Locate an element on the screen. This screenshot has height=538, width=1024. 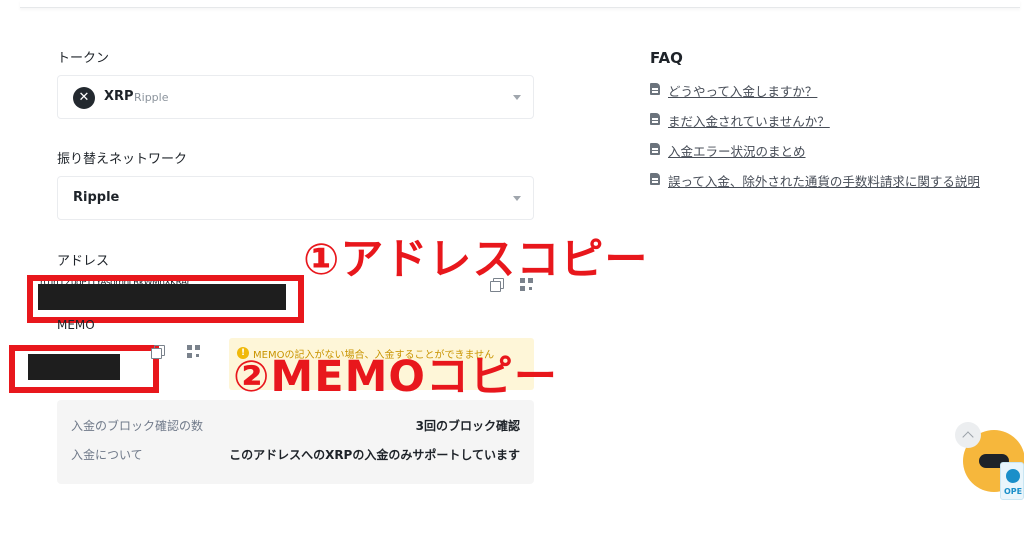
scroll-to-top-button is located at coordinates (968, 435).